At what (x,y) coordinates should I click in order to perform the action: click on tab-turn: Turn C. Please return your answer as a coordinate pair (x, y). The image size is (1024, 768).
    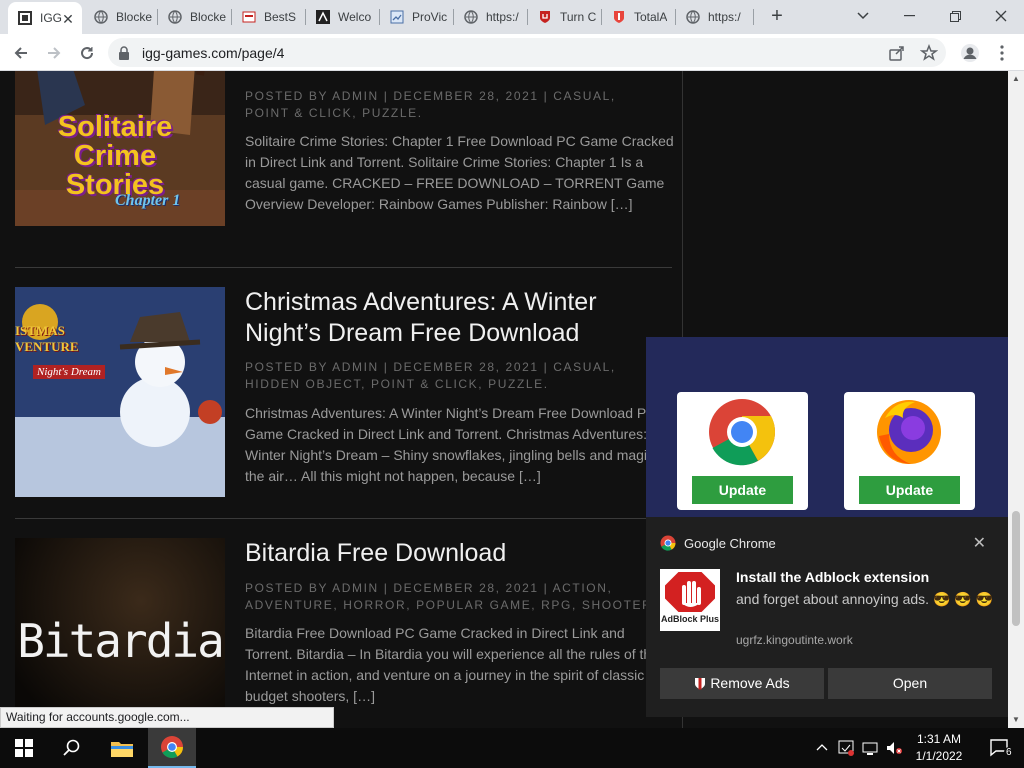
    Looking at the image, I should click on (565, 17).